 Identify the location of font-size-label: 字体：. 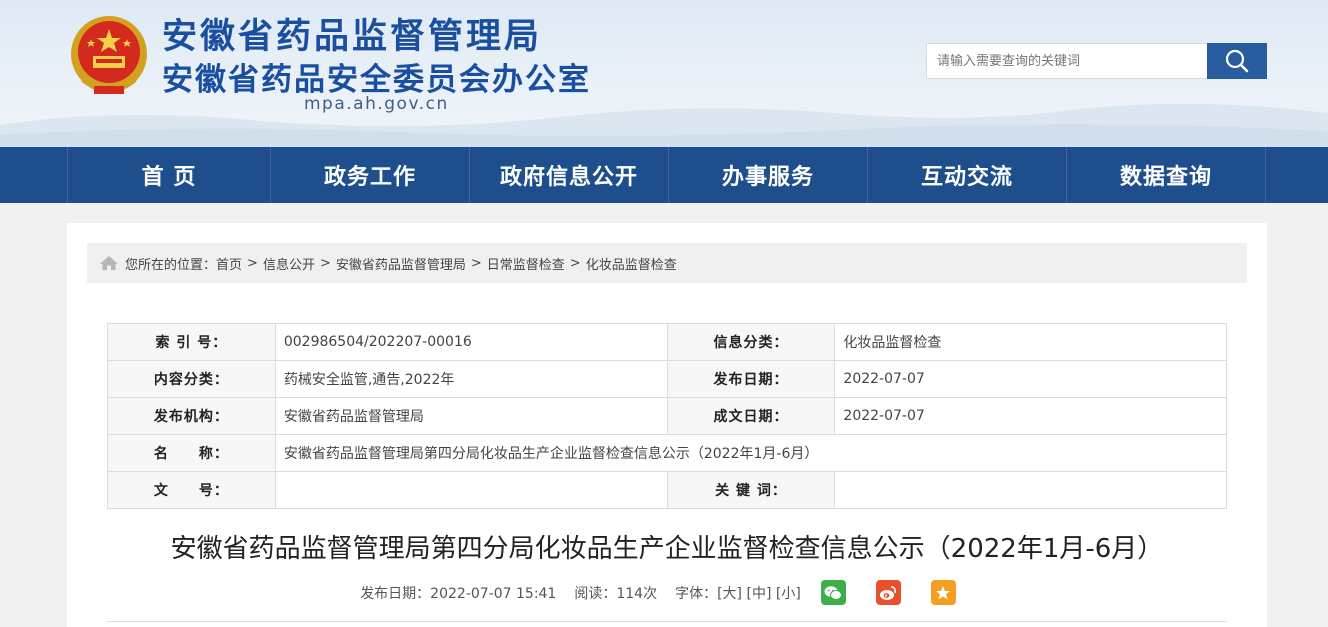
(696, 593).